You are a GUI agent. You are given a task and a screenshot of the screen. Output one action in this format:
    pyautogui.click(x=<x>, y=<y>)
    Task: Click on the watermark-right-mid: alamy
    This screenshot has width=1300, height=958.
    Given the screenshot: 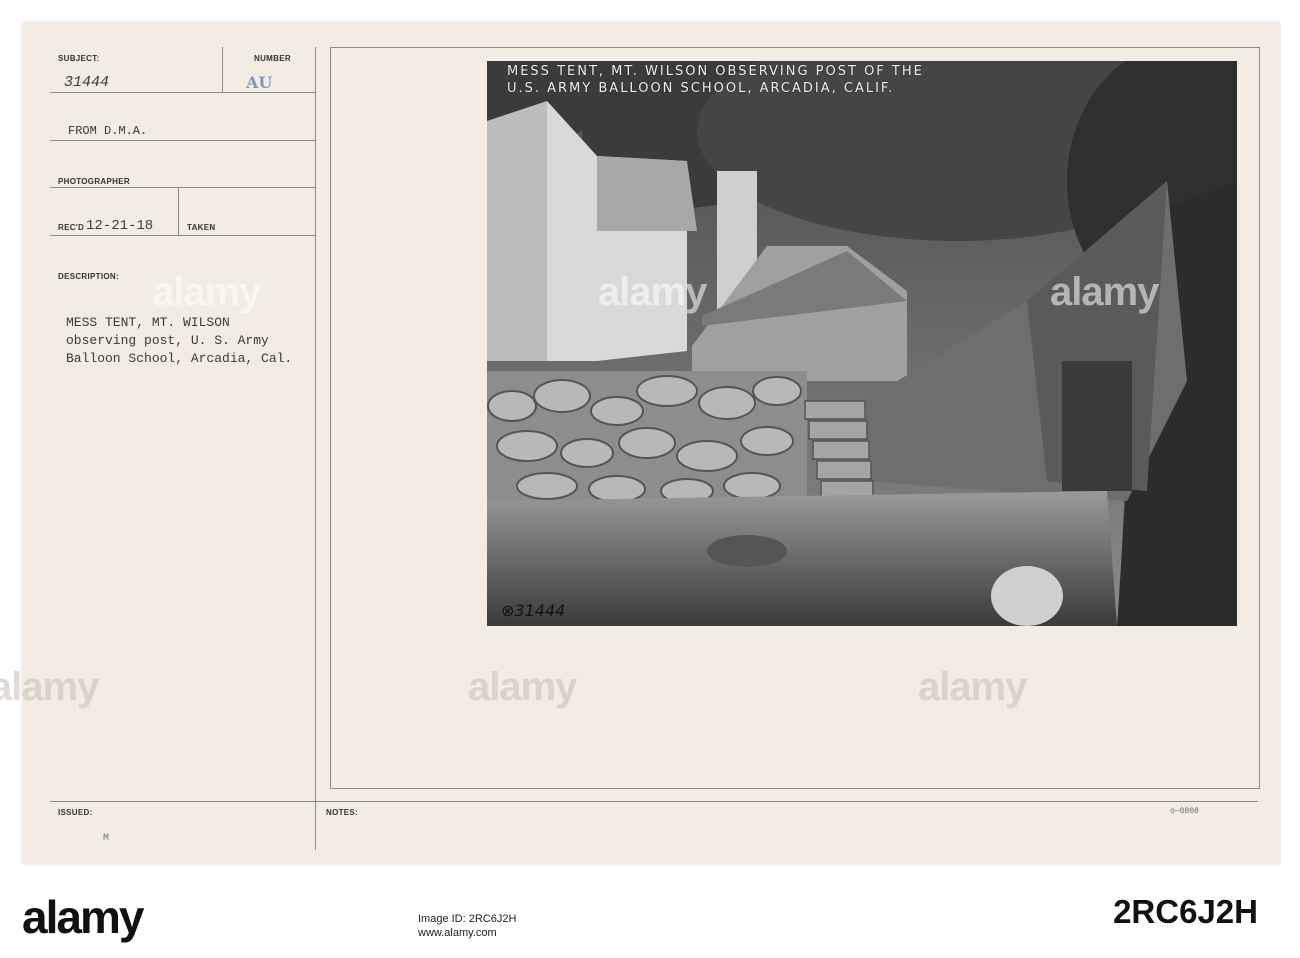 What is the action you would take?
    pyautogui.click(x=972, y=687)
    